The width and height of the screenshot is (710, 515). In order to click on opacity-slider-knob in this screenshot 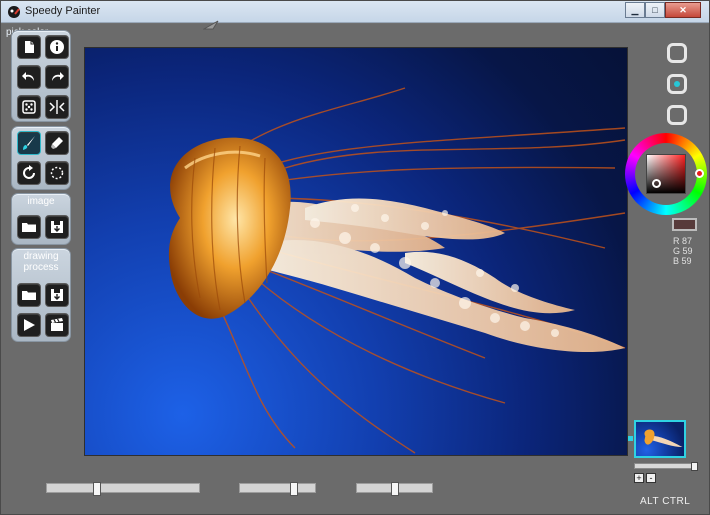, I will do `click(294, 489)`.